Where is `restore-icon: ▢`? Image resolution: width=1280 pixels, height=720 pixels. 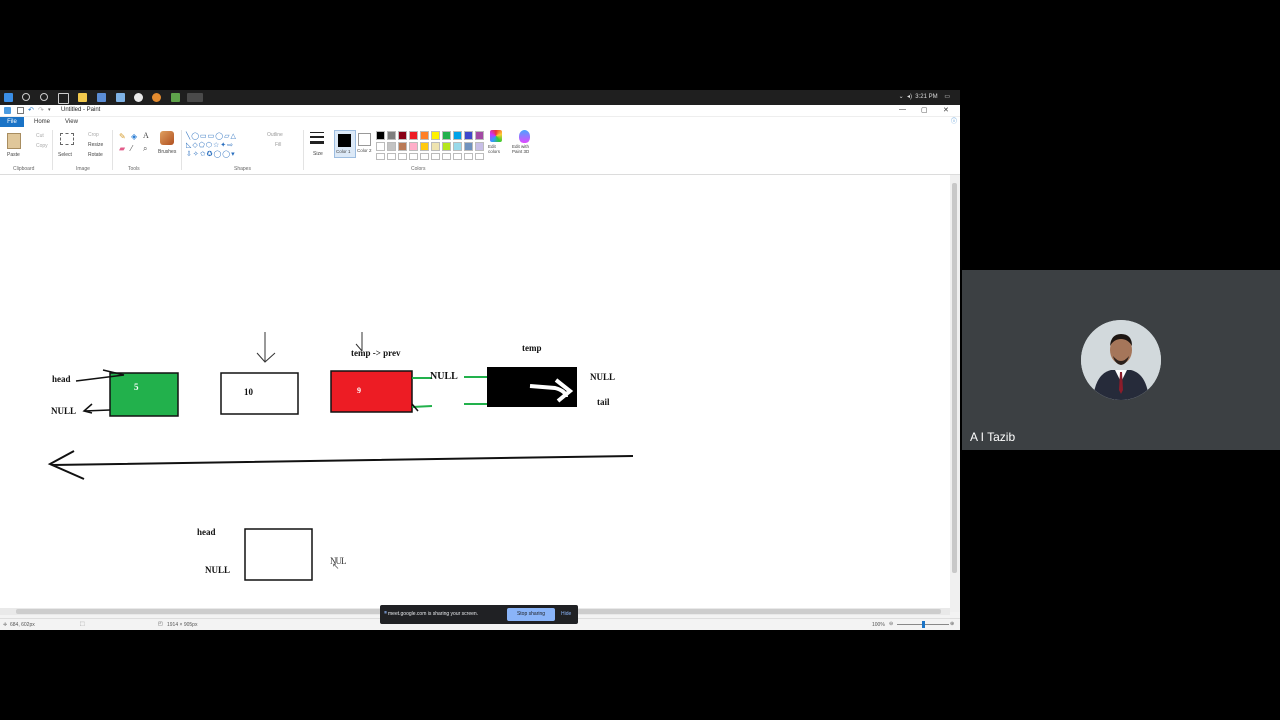
restore-icon: ▢ is located at coordinates (924, 110).